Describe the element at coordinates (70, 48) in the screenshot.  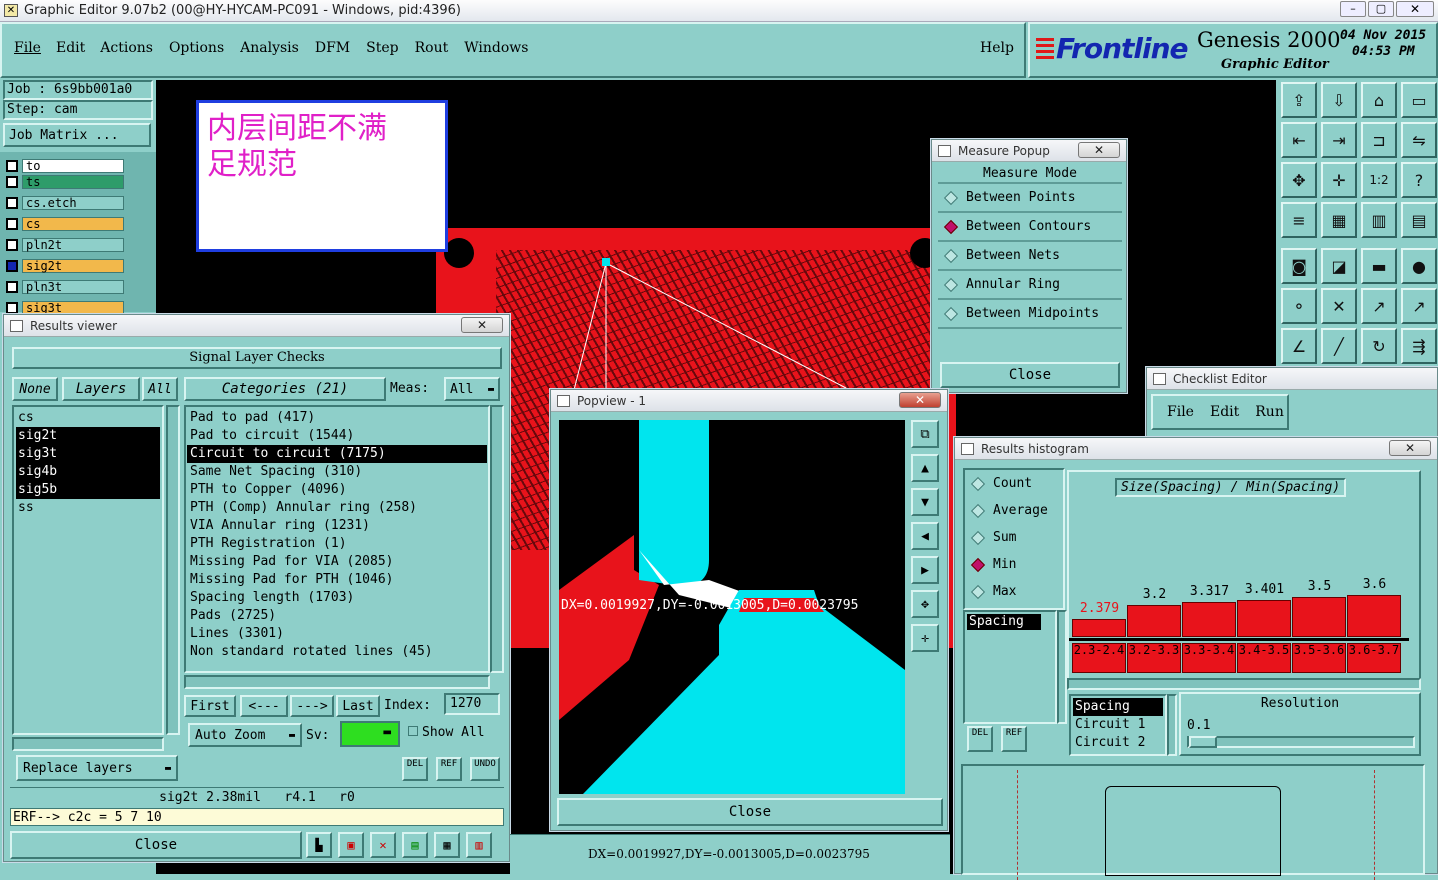
I see `menu-edit: Edit` at that location.